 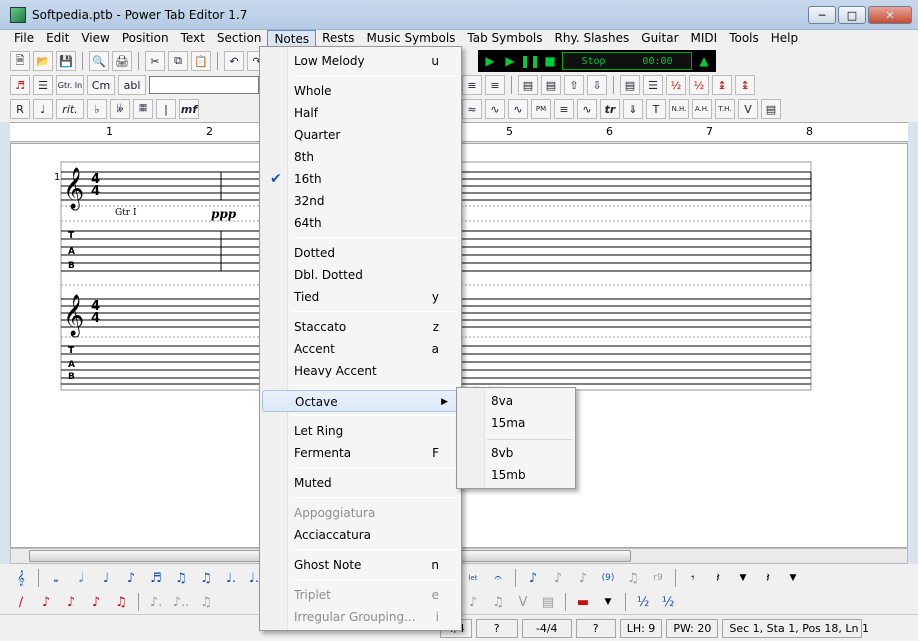 I want to click on slash-double-dotted-icon: ♪.., so click(x=181, y=602).